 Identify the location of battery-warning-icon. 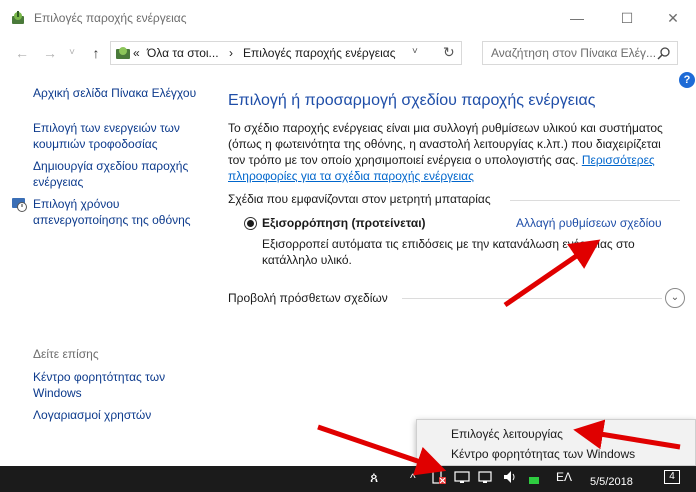
(438, 477).